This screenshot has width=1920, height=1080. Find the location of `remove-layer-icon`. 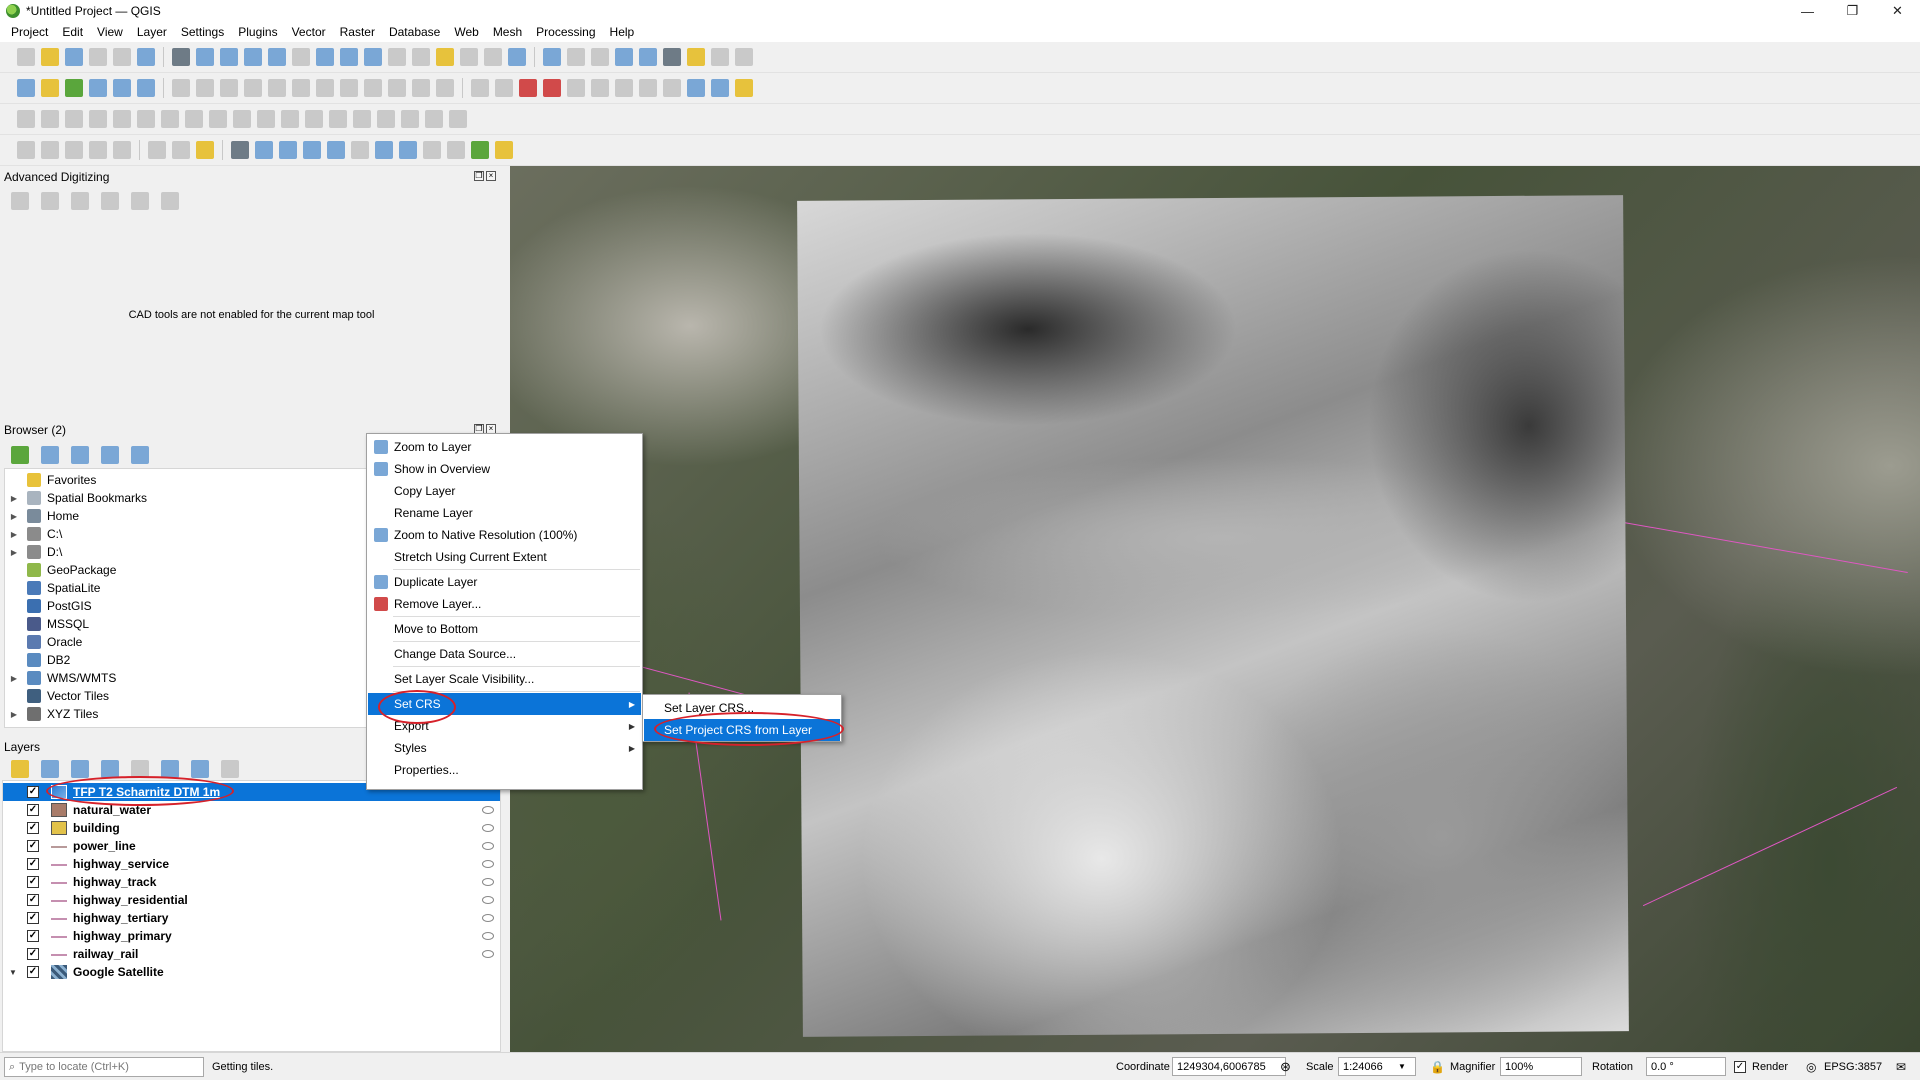

remove-layer-icon is located at coordinates (230, 769).